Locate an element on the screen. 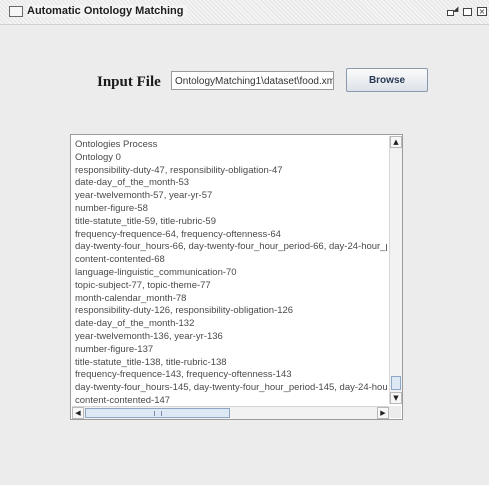 Image resolution: width=489 pixels, height=485 pixels. vertical-scroll-thumb is located at coordinates (396, 383).